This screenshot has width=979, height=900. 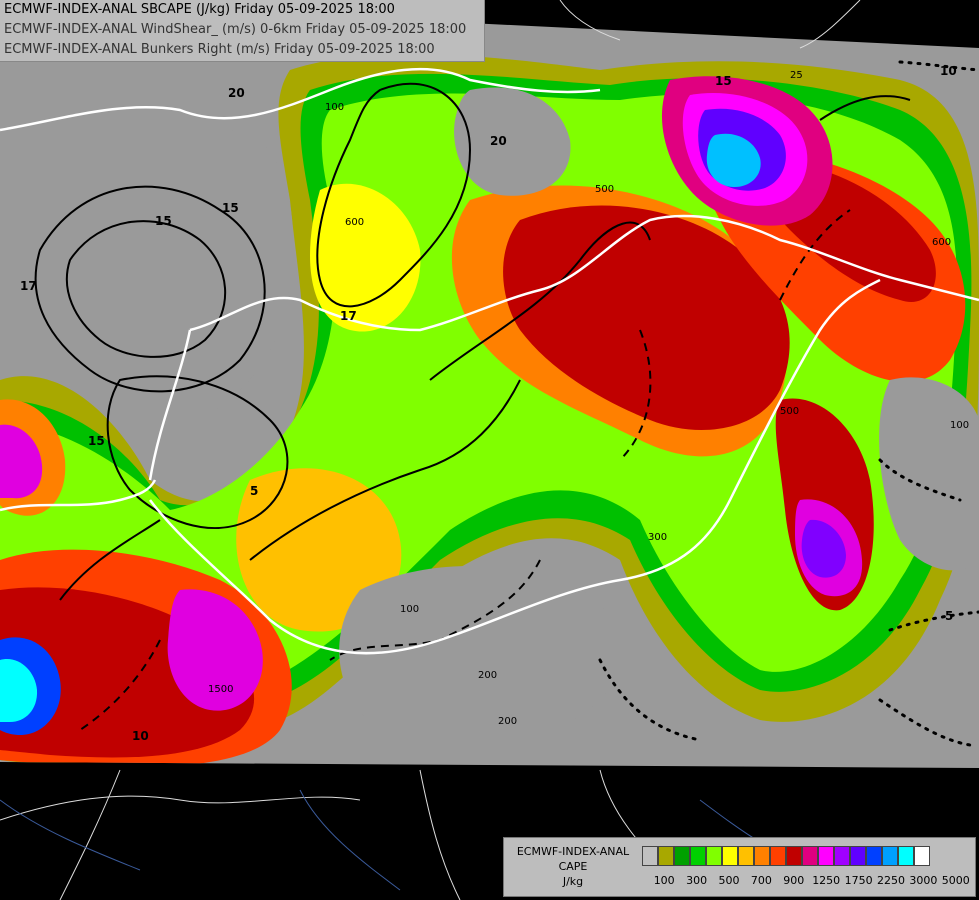 I want to click on cape-label: 25, so click(x=796, y=75).